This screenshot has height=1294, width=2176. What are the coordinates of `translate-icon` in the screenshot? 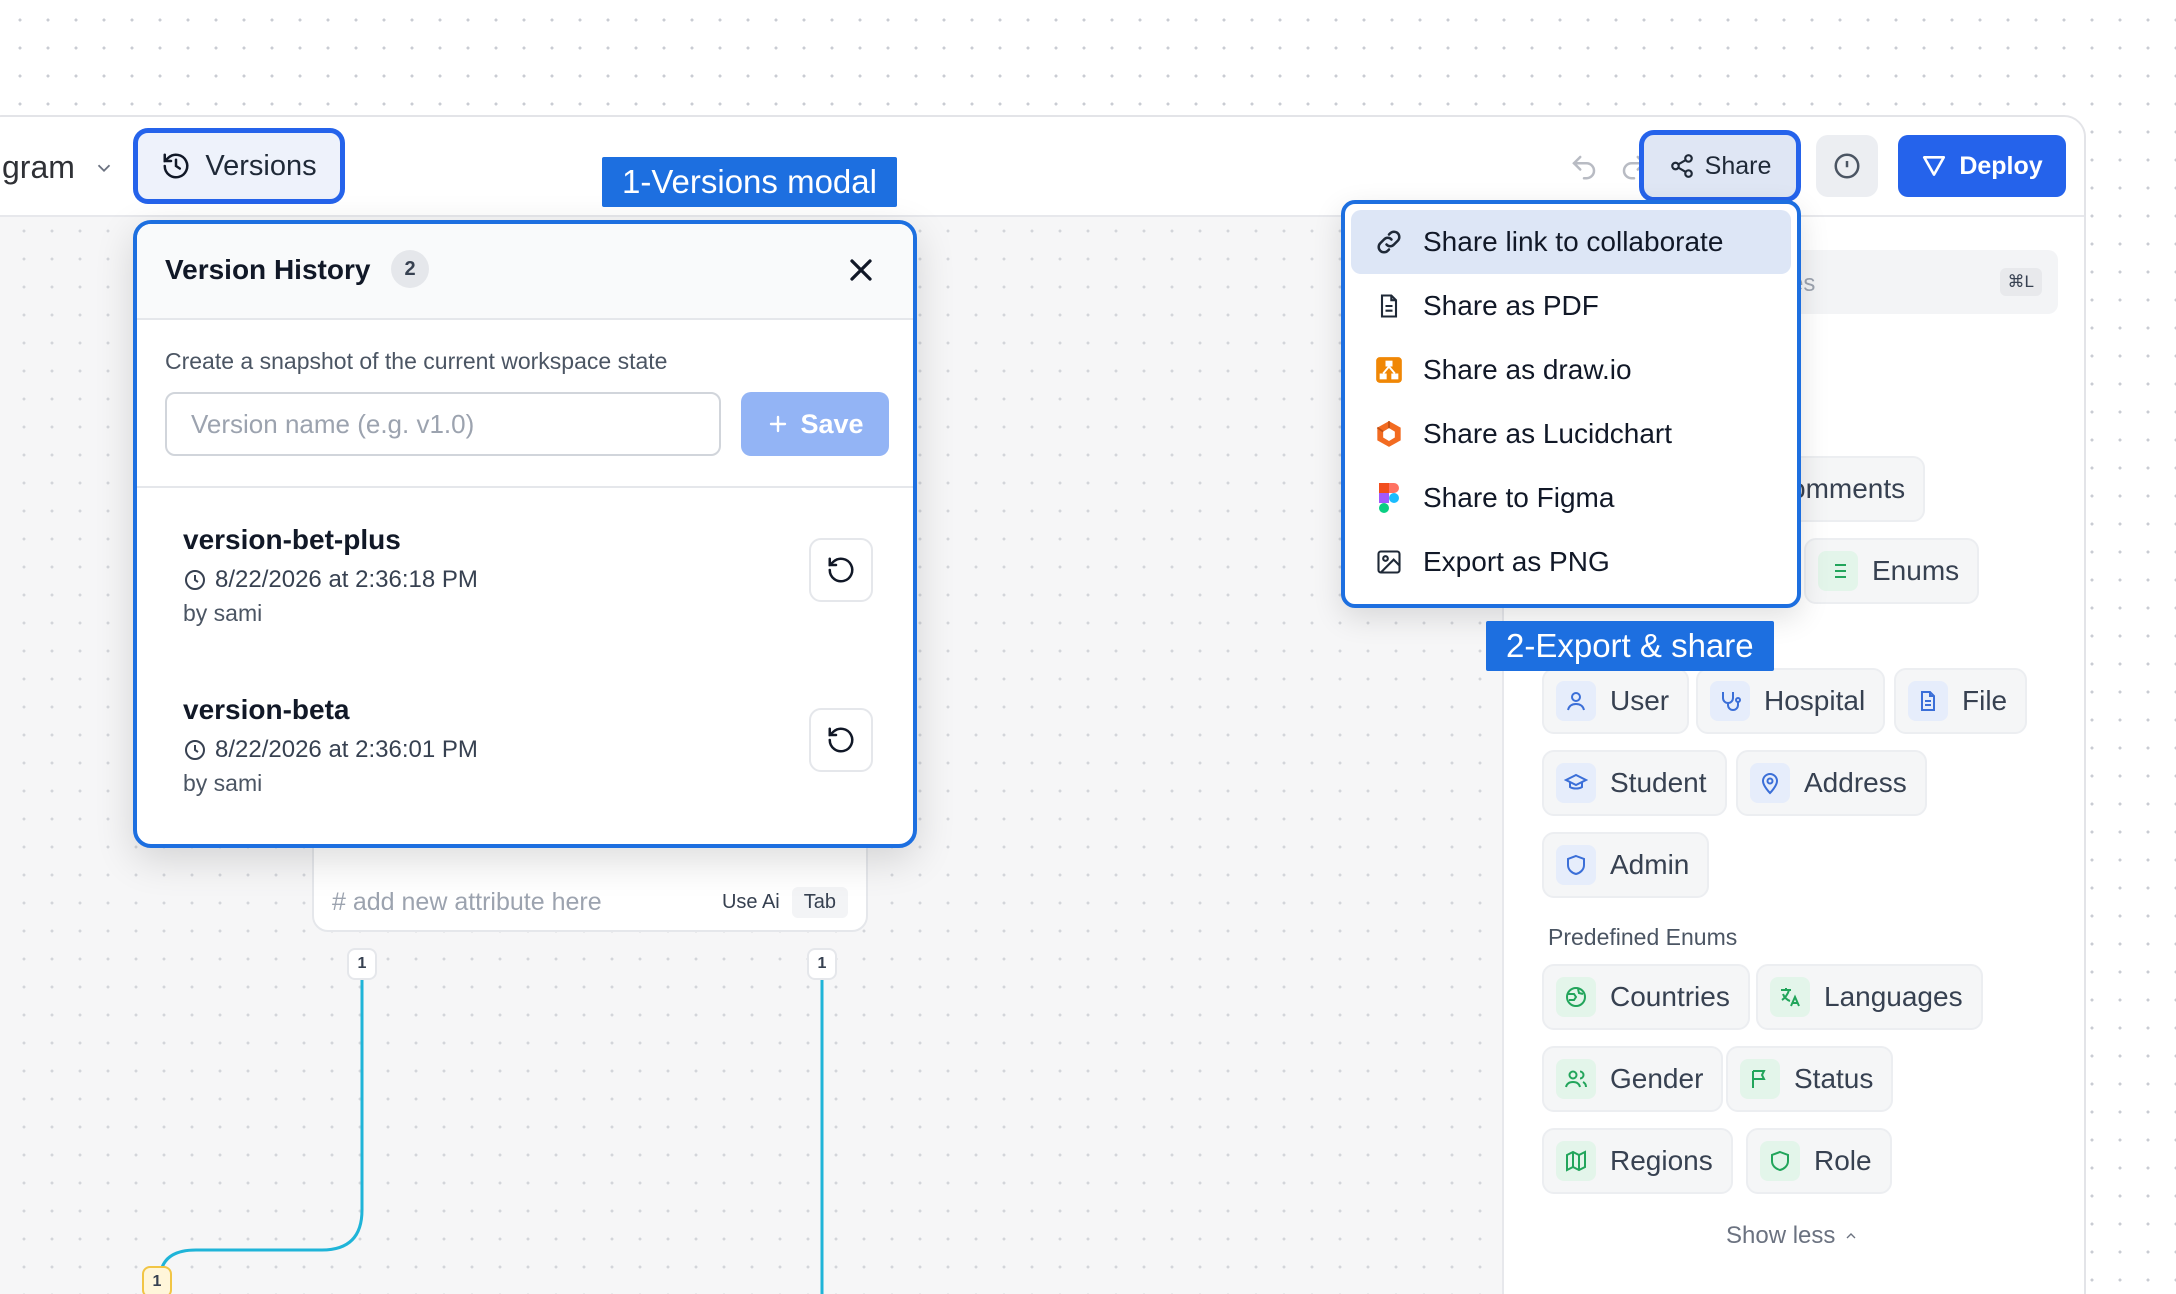 It's located at (1790, 997).